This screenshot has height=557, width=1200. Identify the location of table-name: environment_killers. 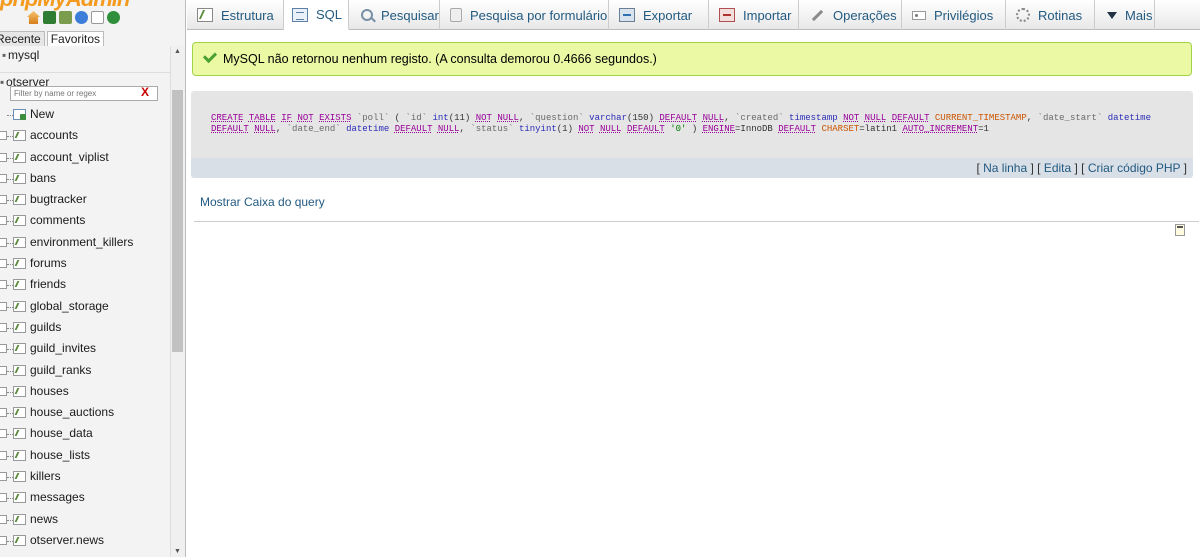
(82, 241).